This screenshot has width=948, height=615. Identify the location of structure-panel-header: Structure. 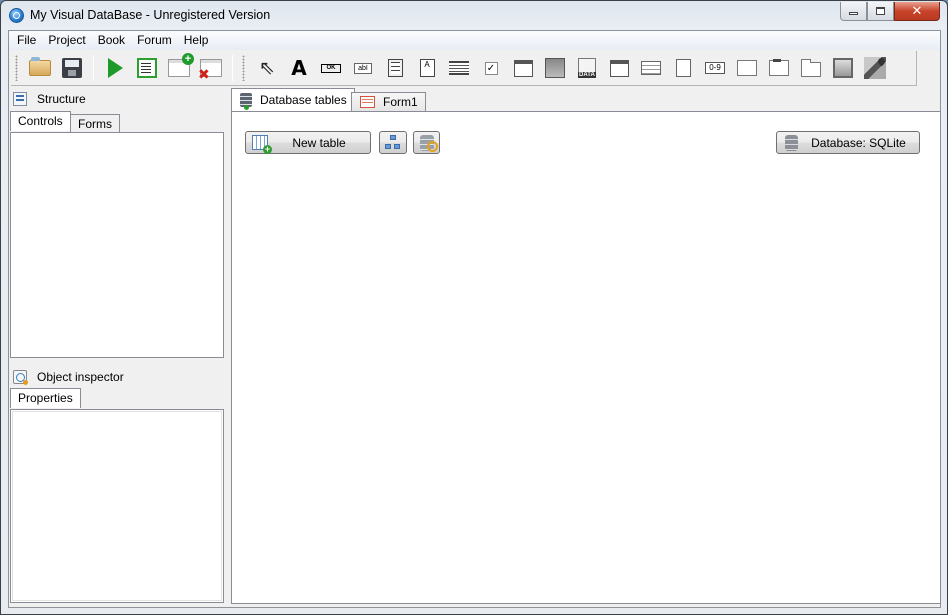
(49, 99).